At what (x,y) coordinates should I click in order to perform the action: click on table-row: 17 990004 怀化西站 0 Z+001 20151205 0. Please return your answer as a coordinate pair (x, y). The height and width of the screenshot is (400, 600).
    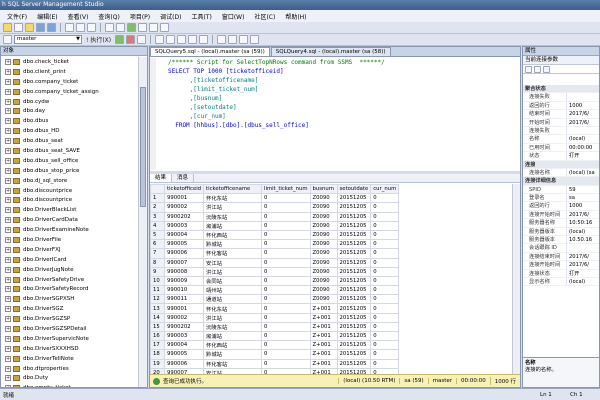
    Looking at the image, I should click on (275, 345).